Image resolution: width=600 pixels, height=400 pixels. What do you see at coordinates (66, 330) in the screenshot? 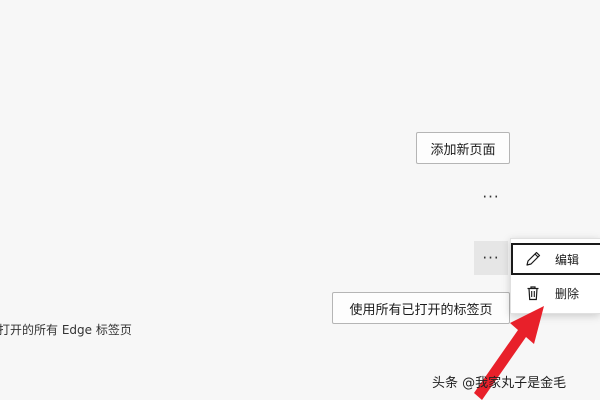
I see `option-description: 前打开的所有 Edge 标签页` at bounding box center [66, 330].